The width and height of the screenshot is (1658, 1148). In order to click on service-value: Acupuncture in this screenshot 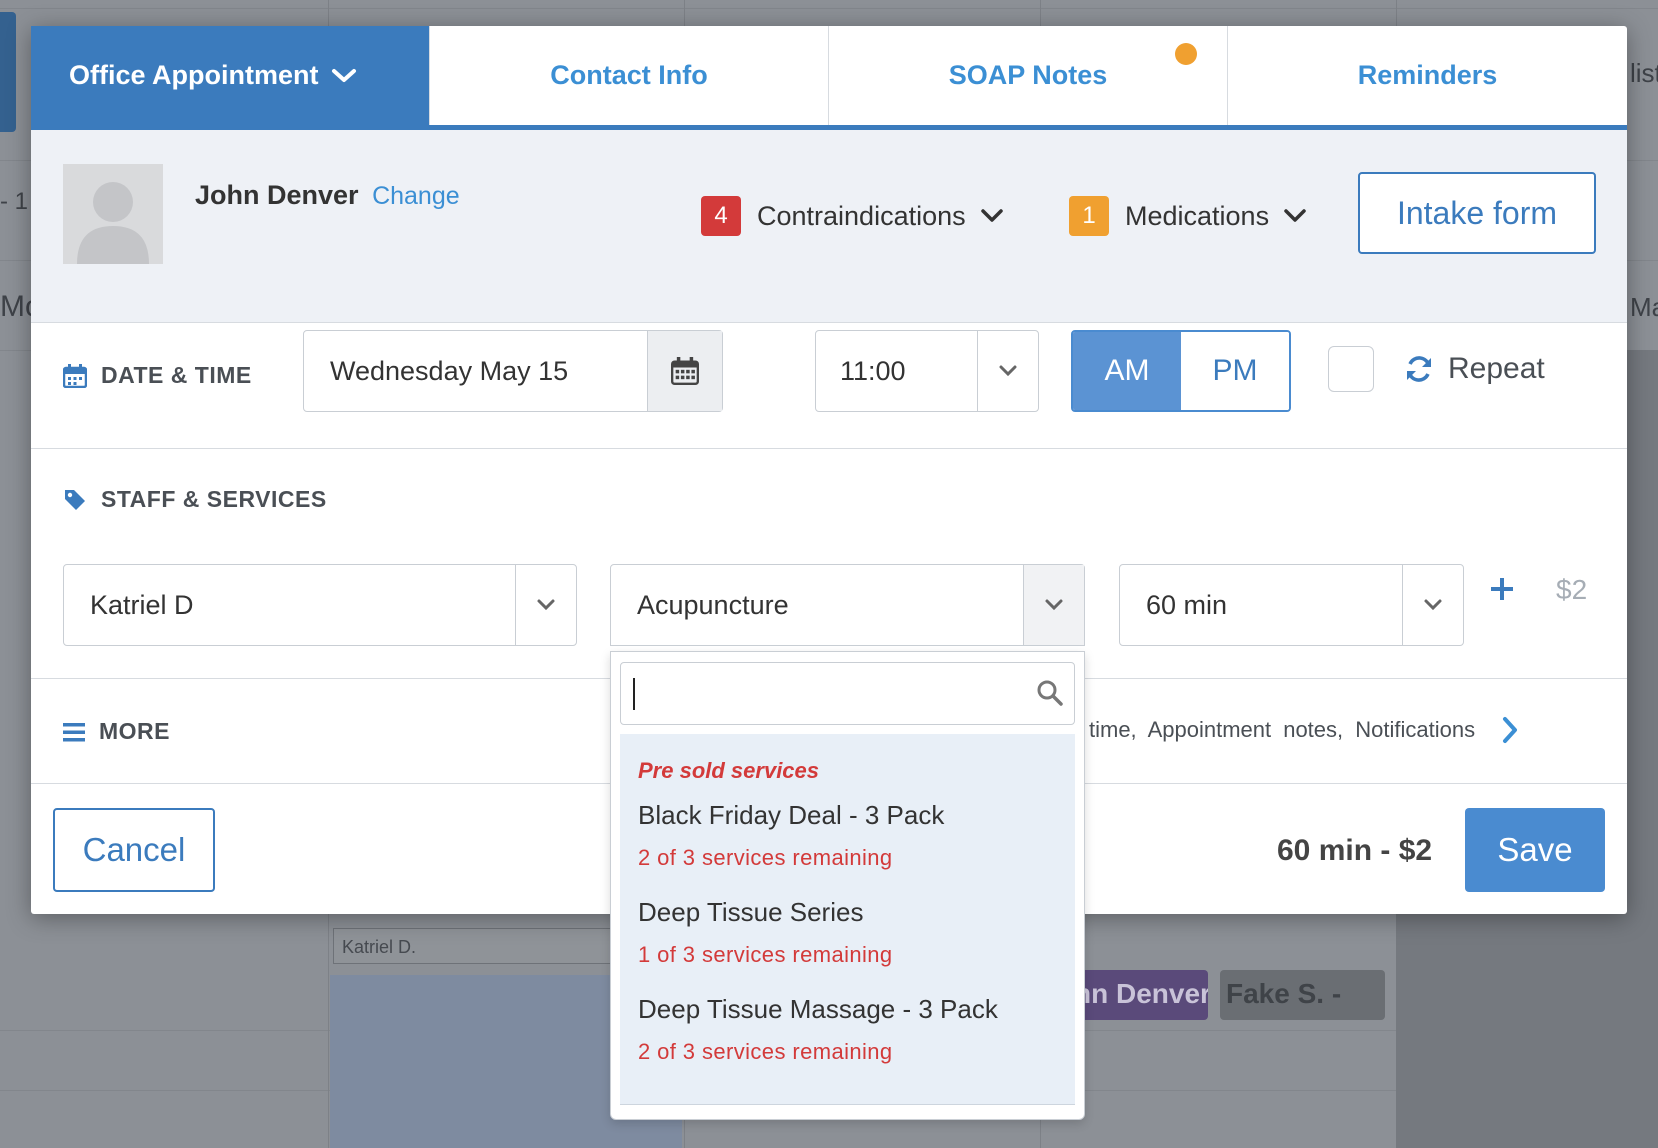, I will do `click(713, 604)`.